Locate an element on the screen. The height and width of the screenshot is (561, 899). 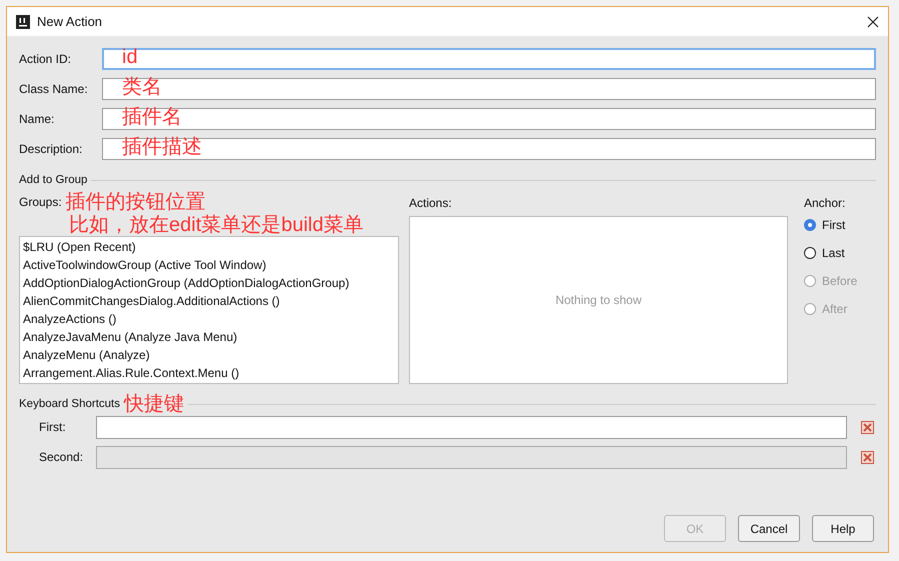
dialog-button: Cancel is located at coordinates (769, 528).